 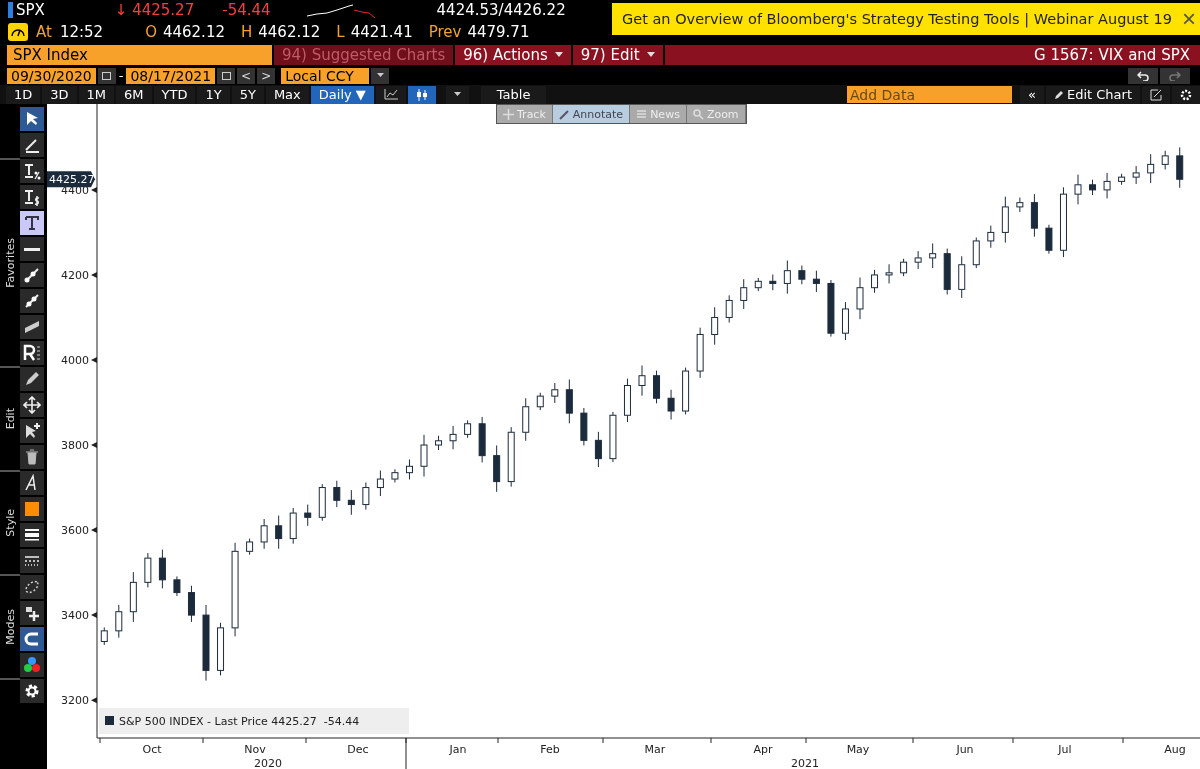 I want to click on close-button: ×, so click(x=1189, y=19).